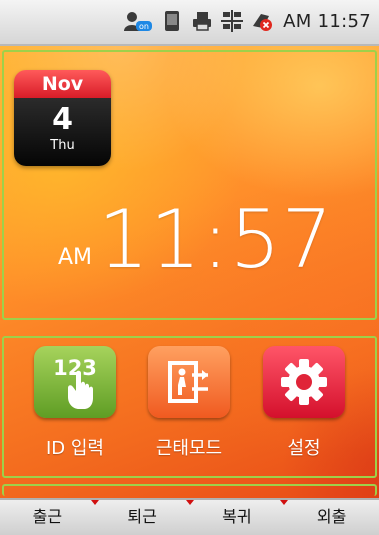 This screenshot has height=535, width=379. Describe the element at coordinates (62, 84) in the screenshot. I see `calendar-month: Nov` at that location.